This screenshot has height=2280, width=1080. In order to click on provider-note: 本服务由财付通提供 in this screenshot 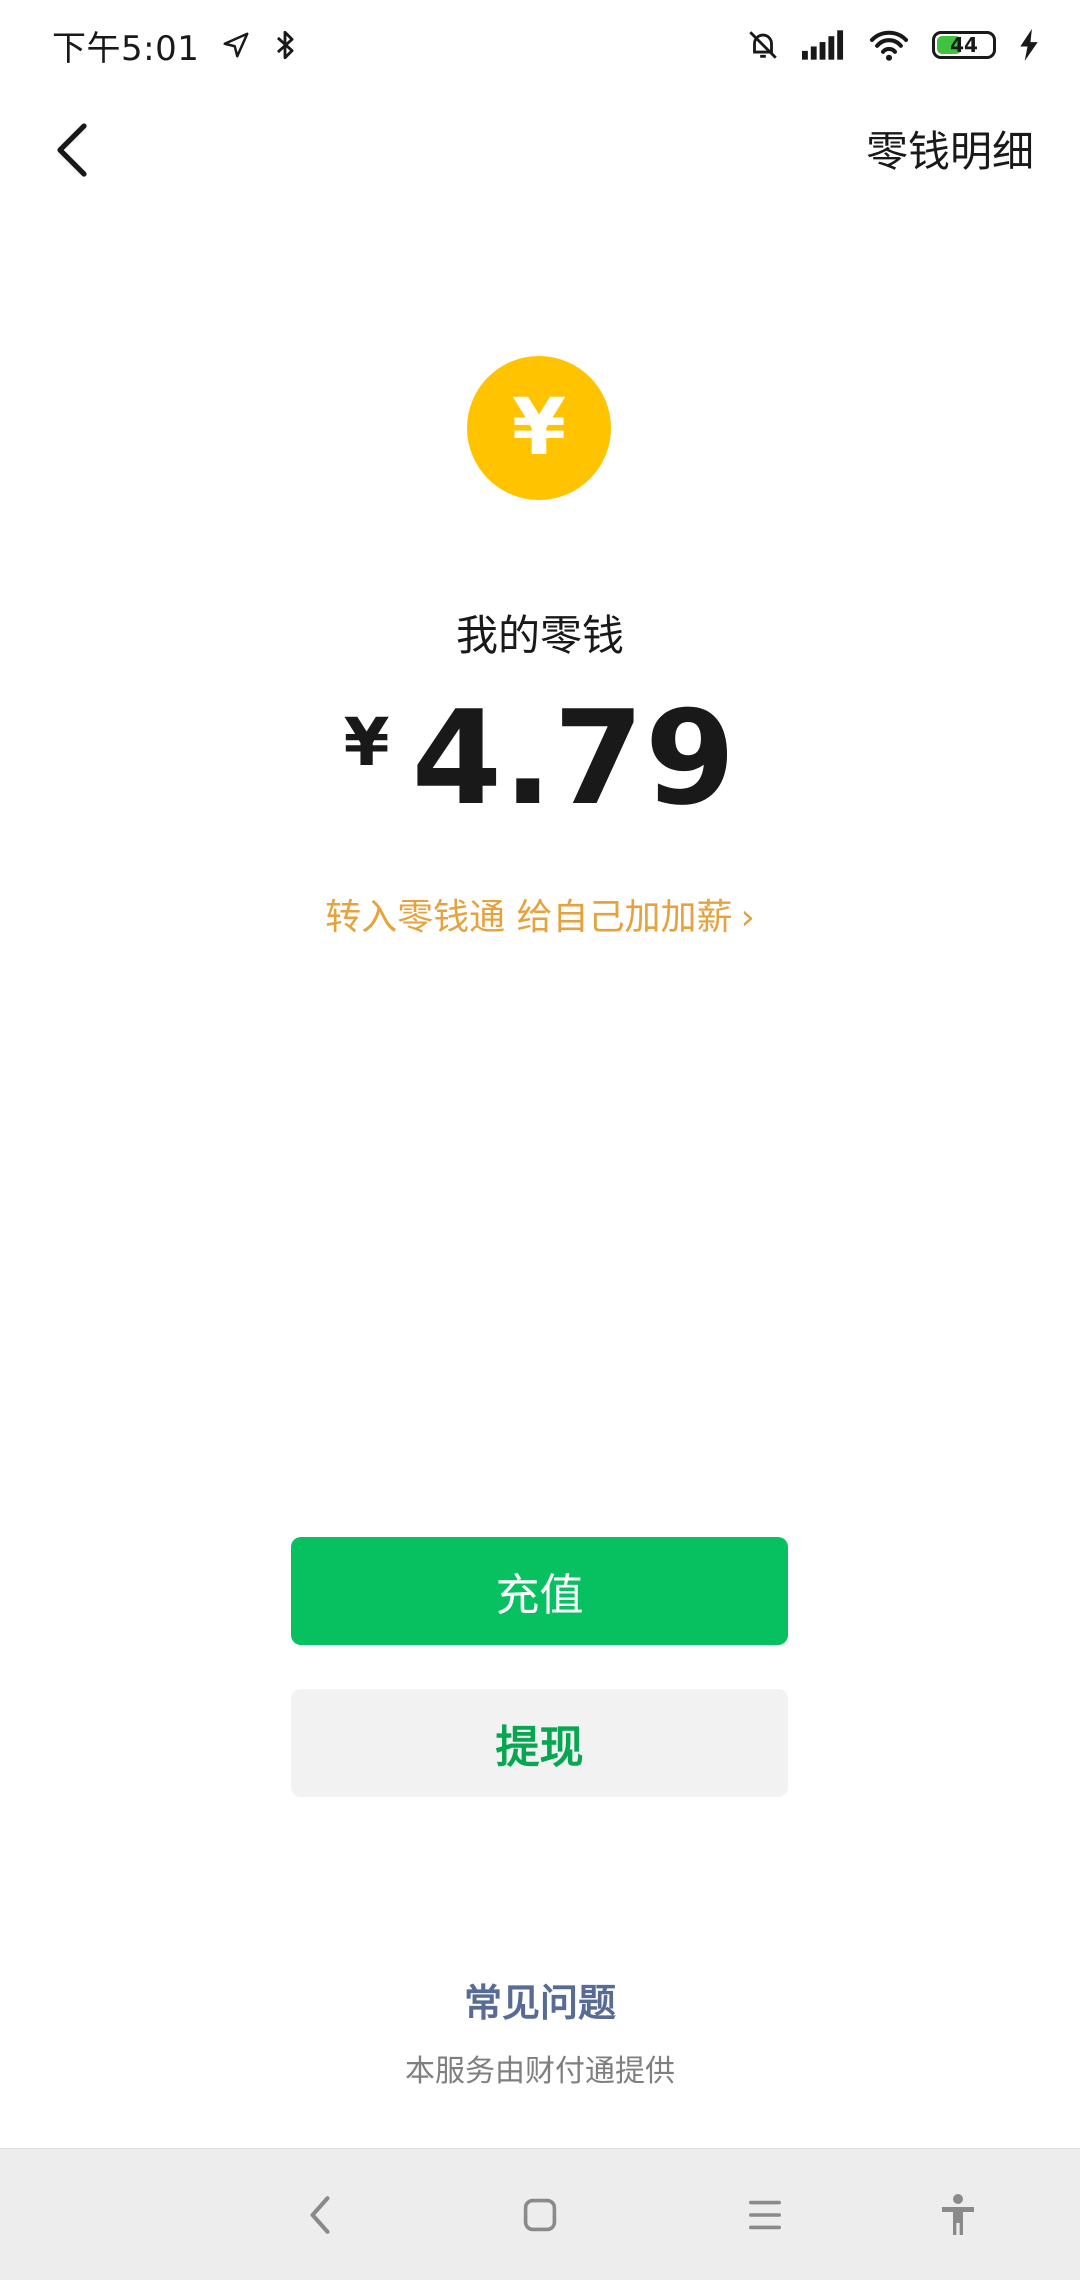, I will do `click(540, 2071)`.